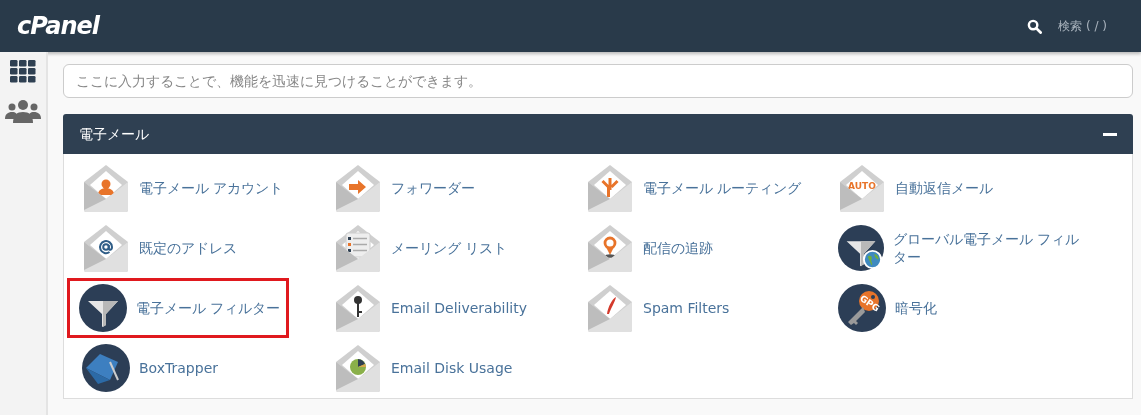 The width and height of the screenshot is (1141, 415). Describe the element at coordinates (1082, 26) in the screenshot. I see `search-shortcut-label: 検索 ( / )` at that location.